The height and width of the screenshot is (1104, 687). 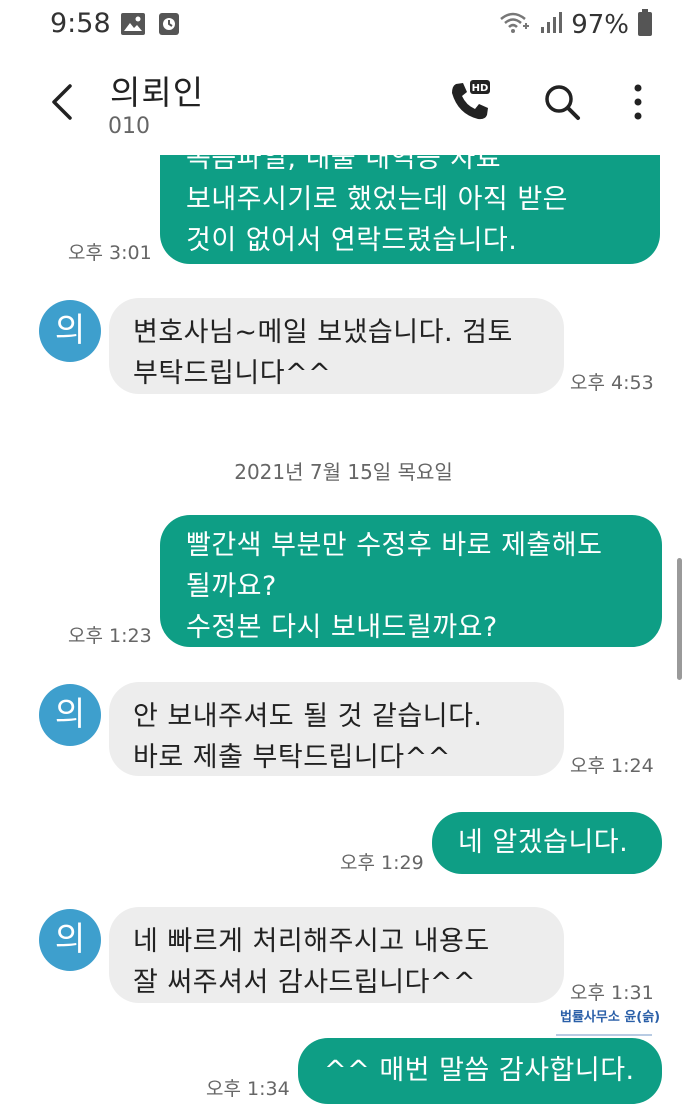 What do you see at coordinates (110, 253) in the screenshot?
I see `message-timestamp: 오후 3:01` at bounding box center [110, 253].